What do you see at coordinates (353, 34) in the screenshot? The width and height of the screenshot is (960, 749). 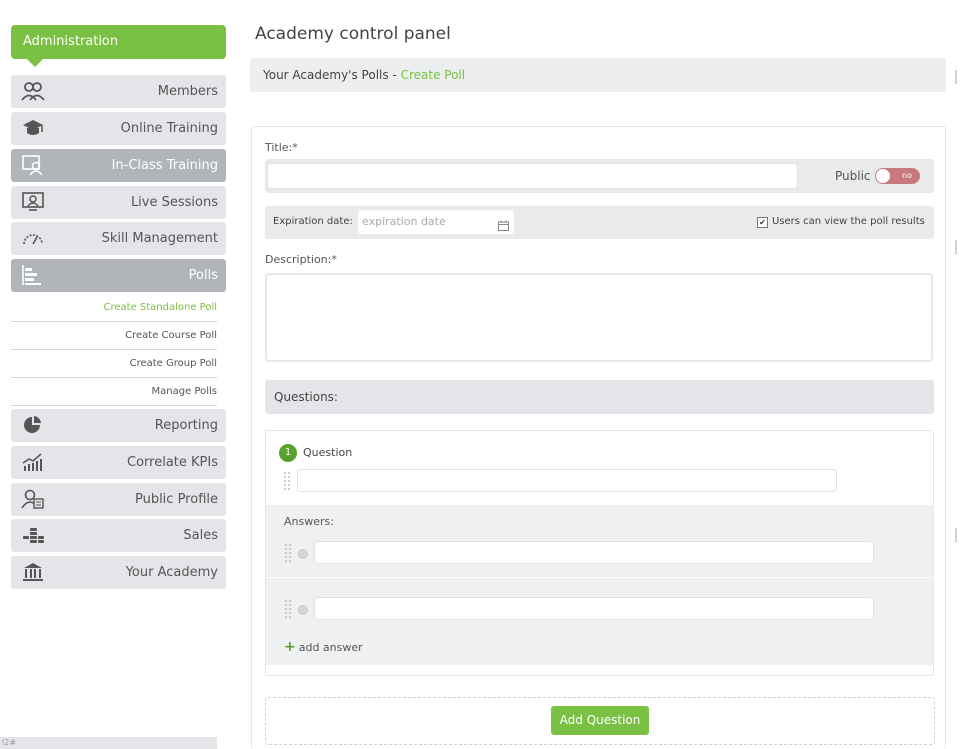 I see `page-title: Academy control panel` at bounding box center [353, 34].